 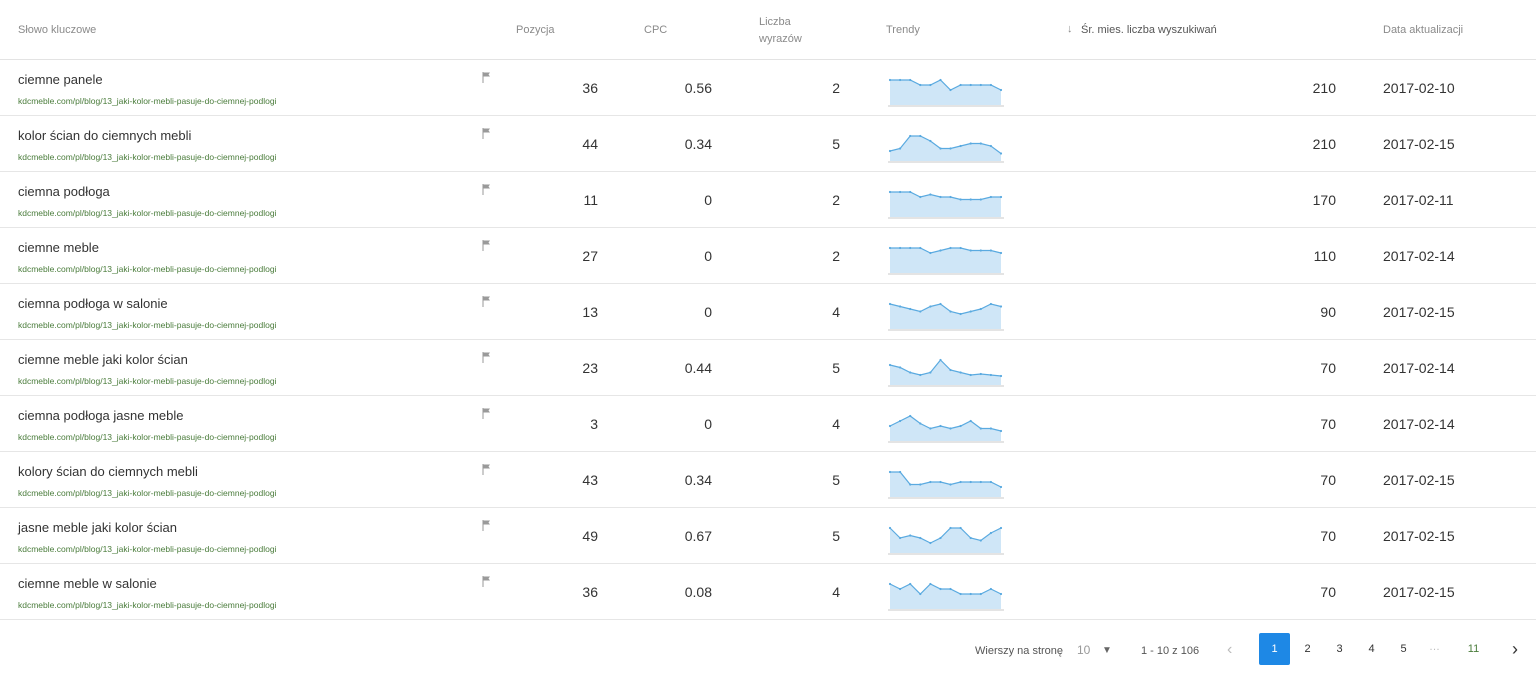 I want to click on page-button-last: 11, so click(x=1473, y=649).